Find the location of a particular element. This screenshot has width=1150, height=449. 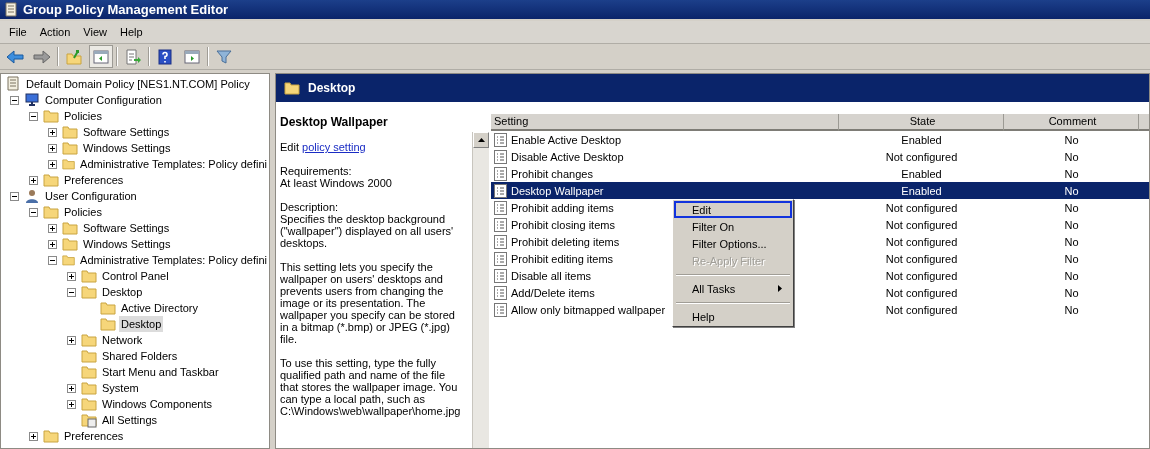

scroll-icon is located at coordinates (13, 84).